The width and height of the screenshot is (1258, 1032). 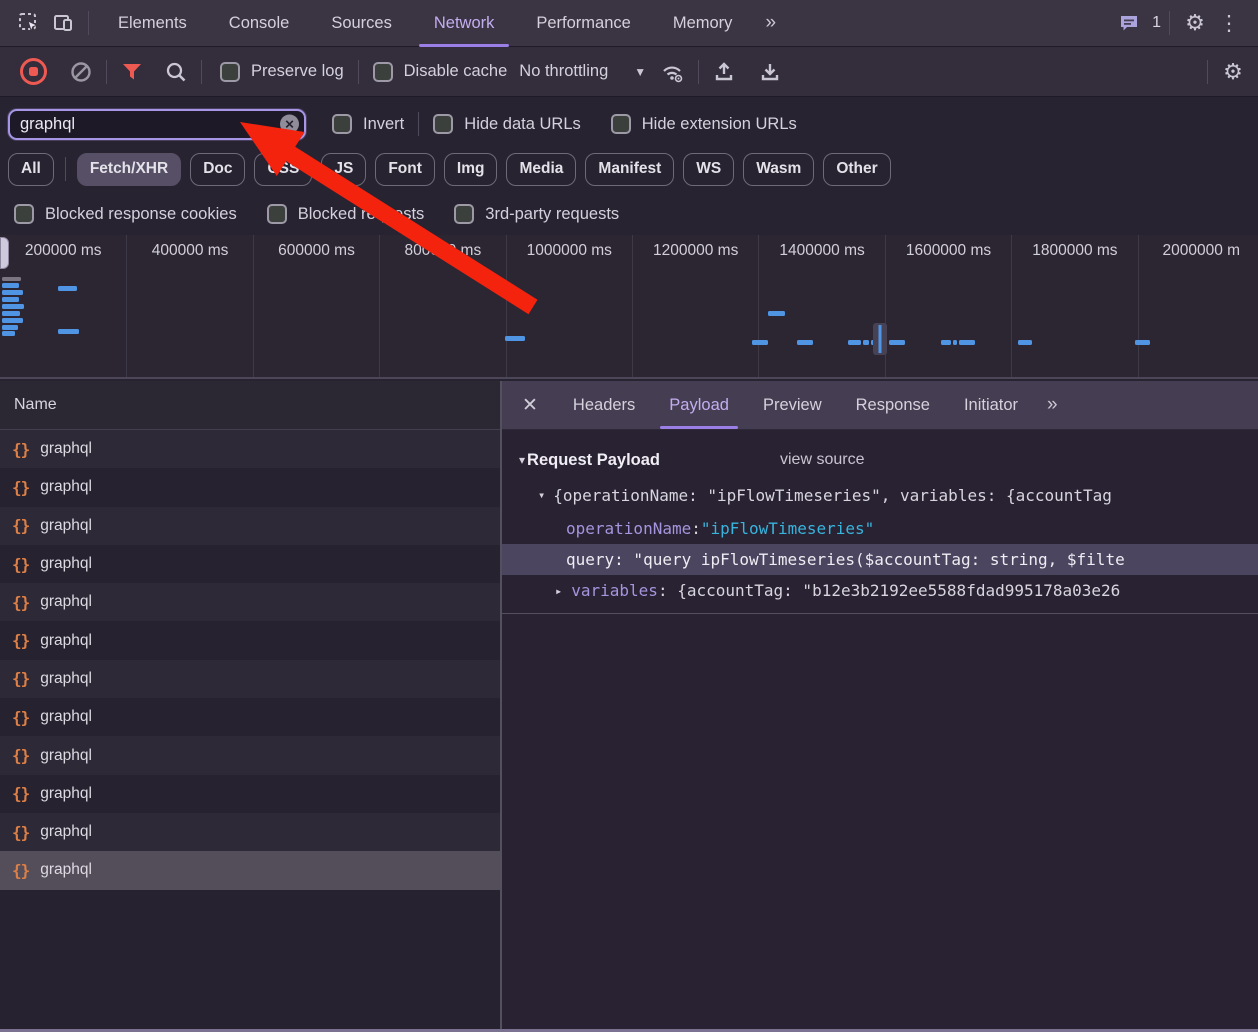 What do you see at coordinates (880, 613) in the screenshot?
I see `payload-separator` at bounding box center [880, 613].